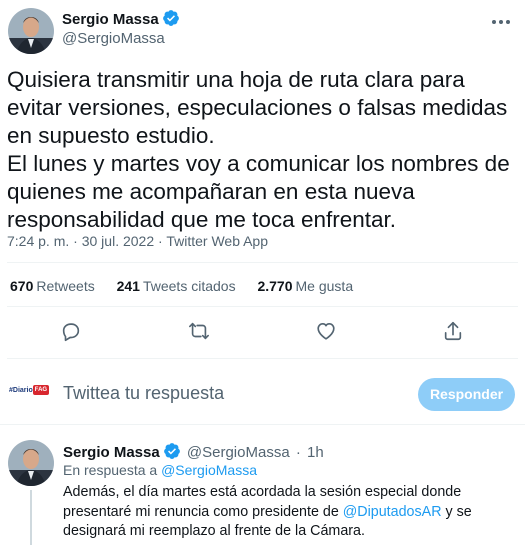  What do you see at coordinates (238, 452) in the screenshot?
I see `reply-author-handle: @SergioMassa` at bounding box center [238, 452].